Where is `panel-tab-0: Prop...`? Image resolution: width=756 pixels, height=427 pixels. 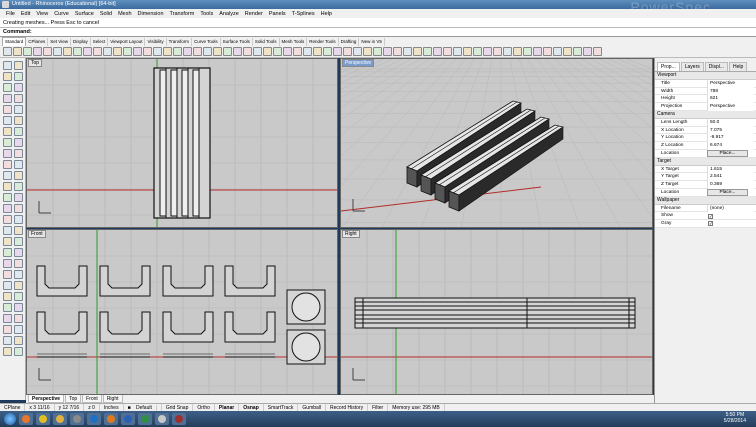 panel-tab-0: Prop... is located at coordinates (668, 66).